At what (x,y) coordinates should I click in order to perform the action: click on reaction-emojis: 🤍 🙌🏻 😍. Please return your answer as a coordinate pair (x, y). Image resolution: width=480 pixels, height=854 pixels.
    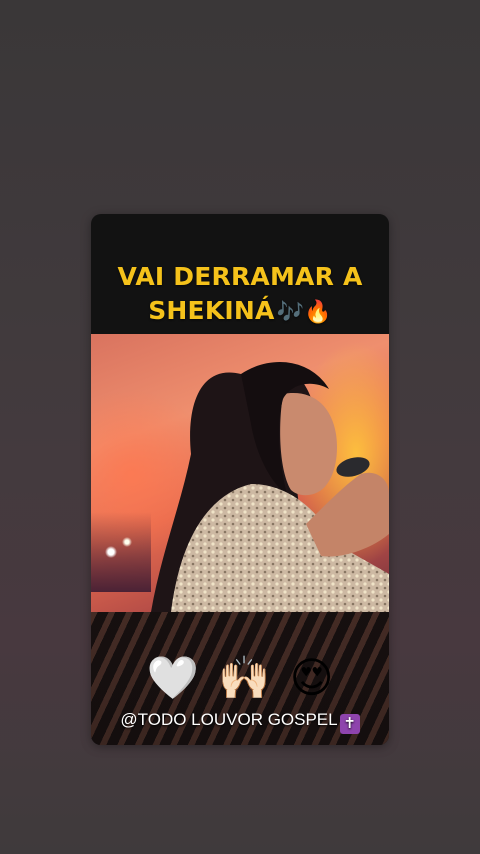
    Looking at the image, I should click on (240, 678).